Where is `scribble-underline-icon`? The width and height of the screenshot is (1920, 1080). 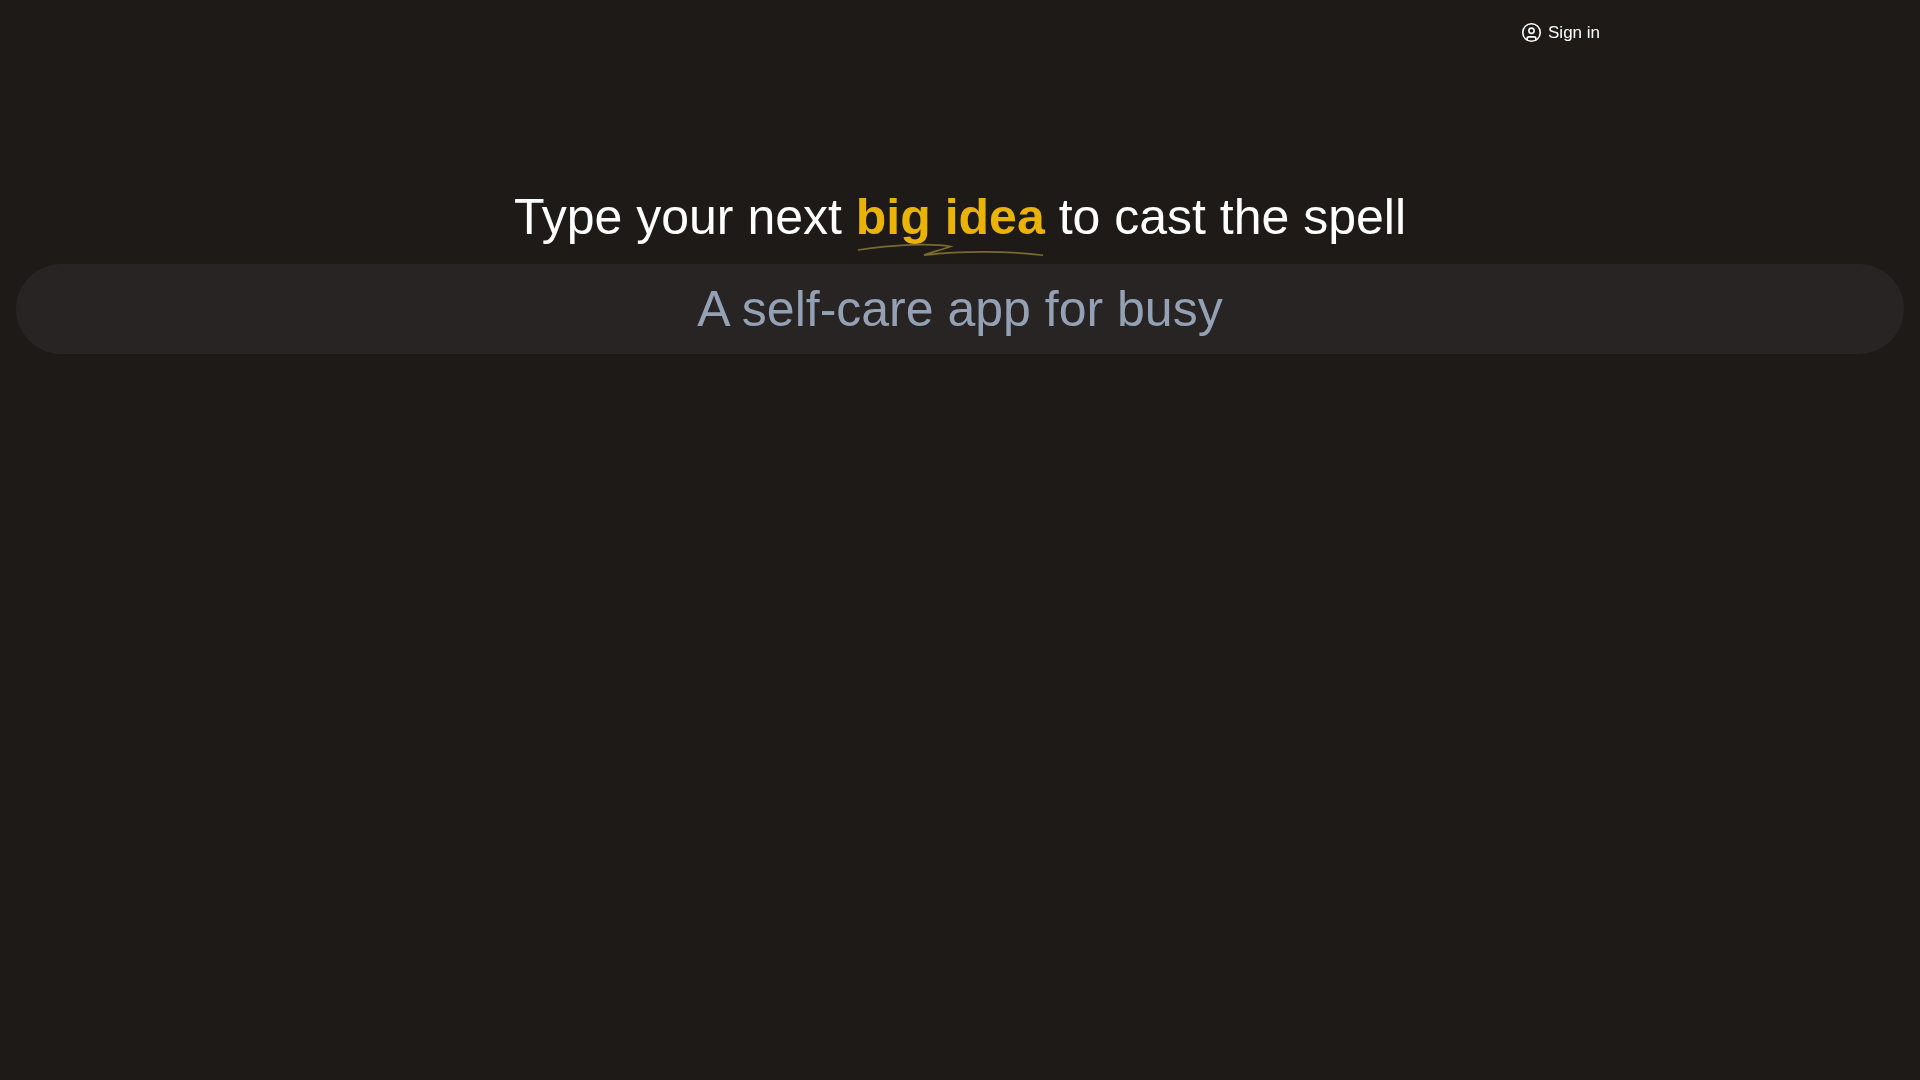 scribble-underline-icon is located at coordinates (950, 249).